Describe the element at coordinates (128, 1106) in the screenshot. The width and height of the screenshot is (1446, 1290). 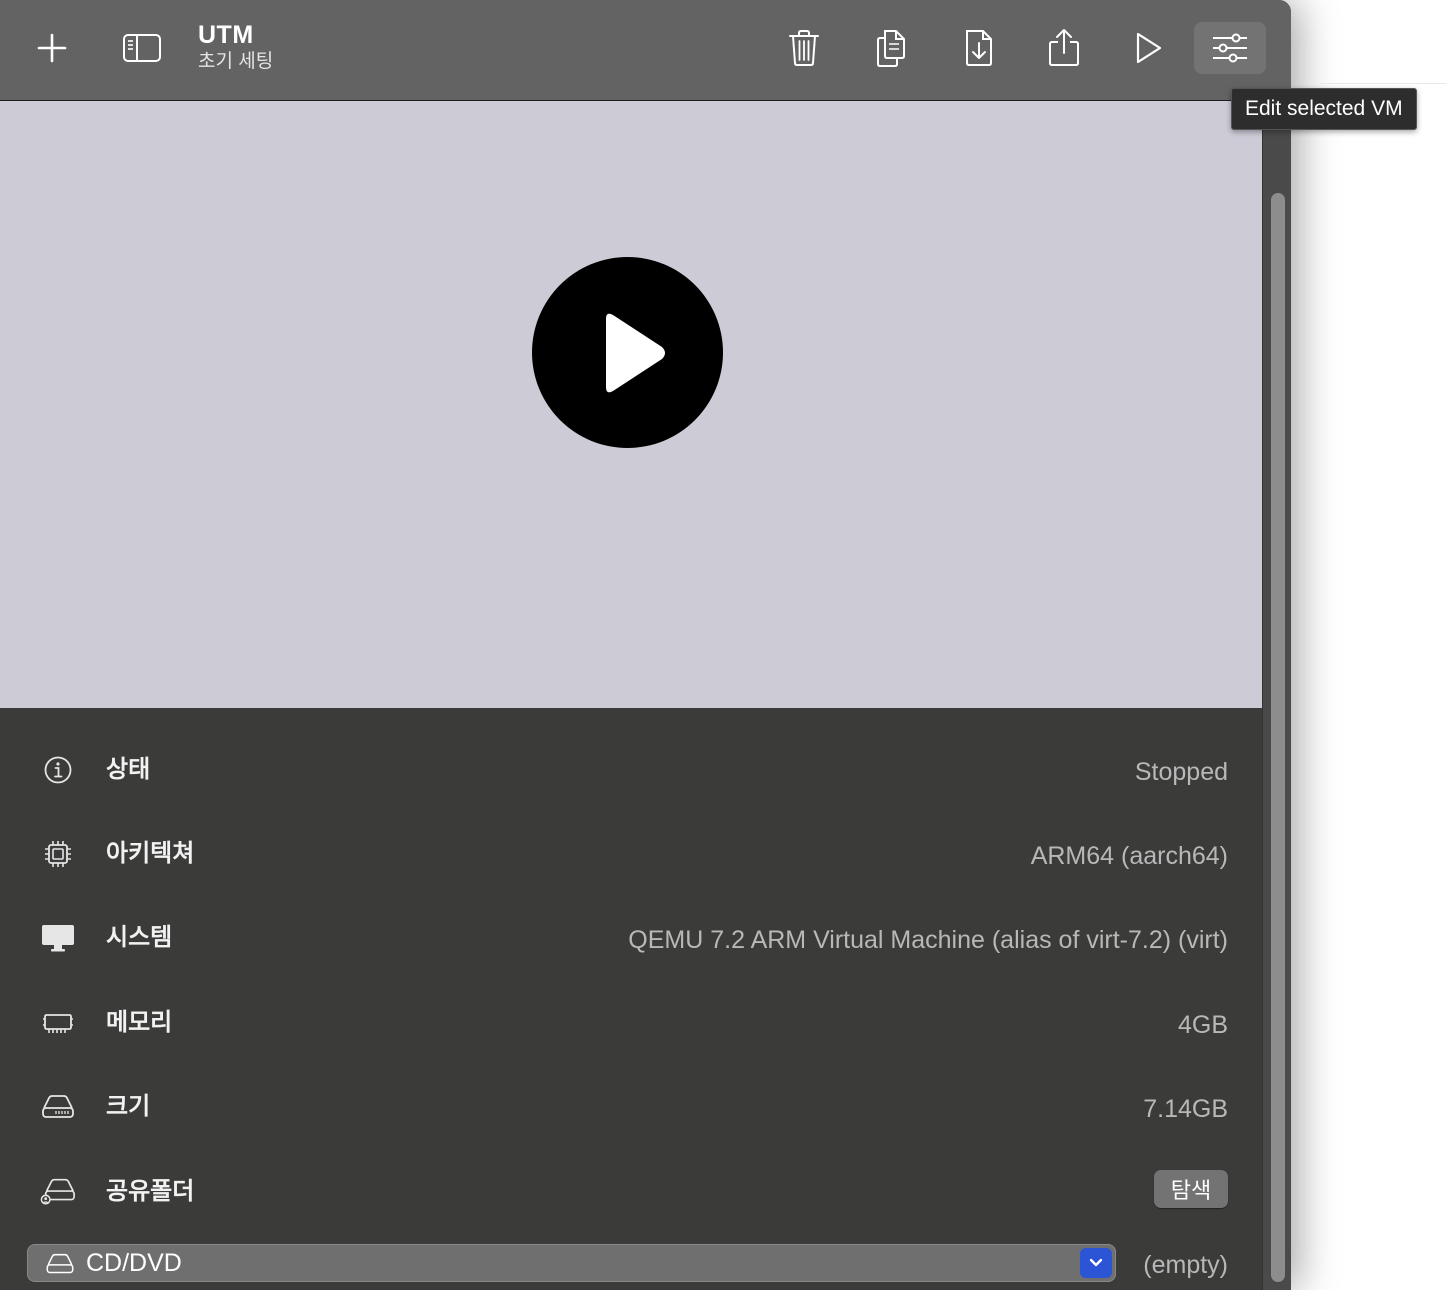
I see `info-label: 크기` at that location.